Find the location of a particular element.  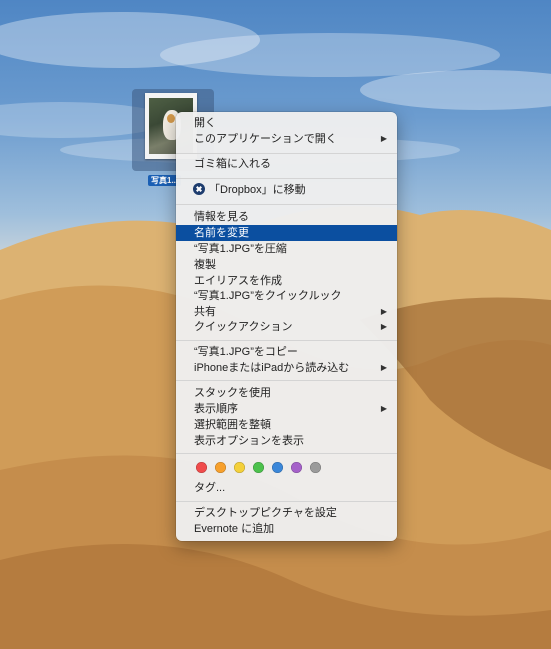

menu-item-label: iPhoneまたはiPadから読み込む is located at coordinates (272, 368).